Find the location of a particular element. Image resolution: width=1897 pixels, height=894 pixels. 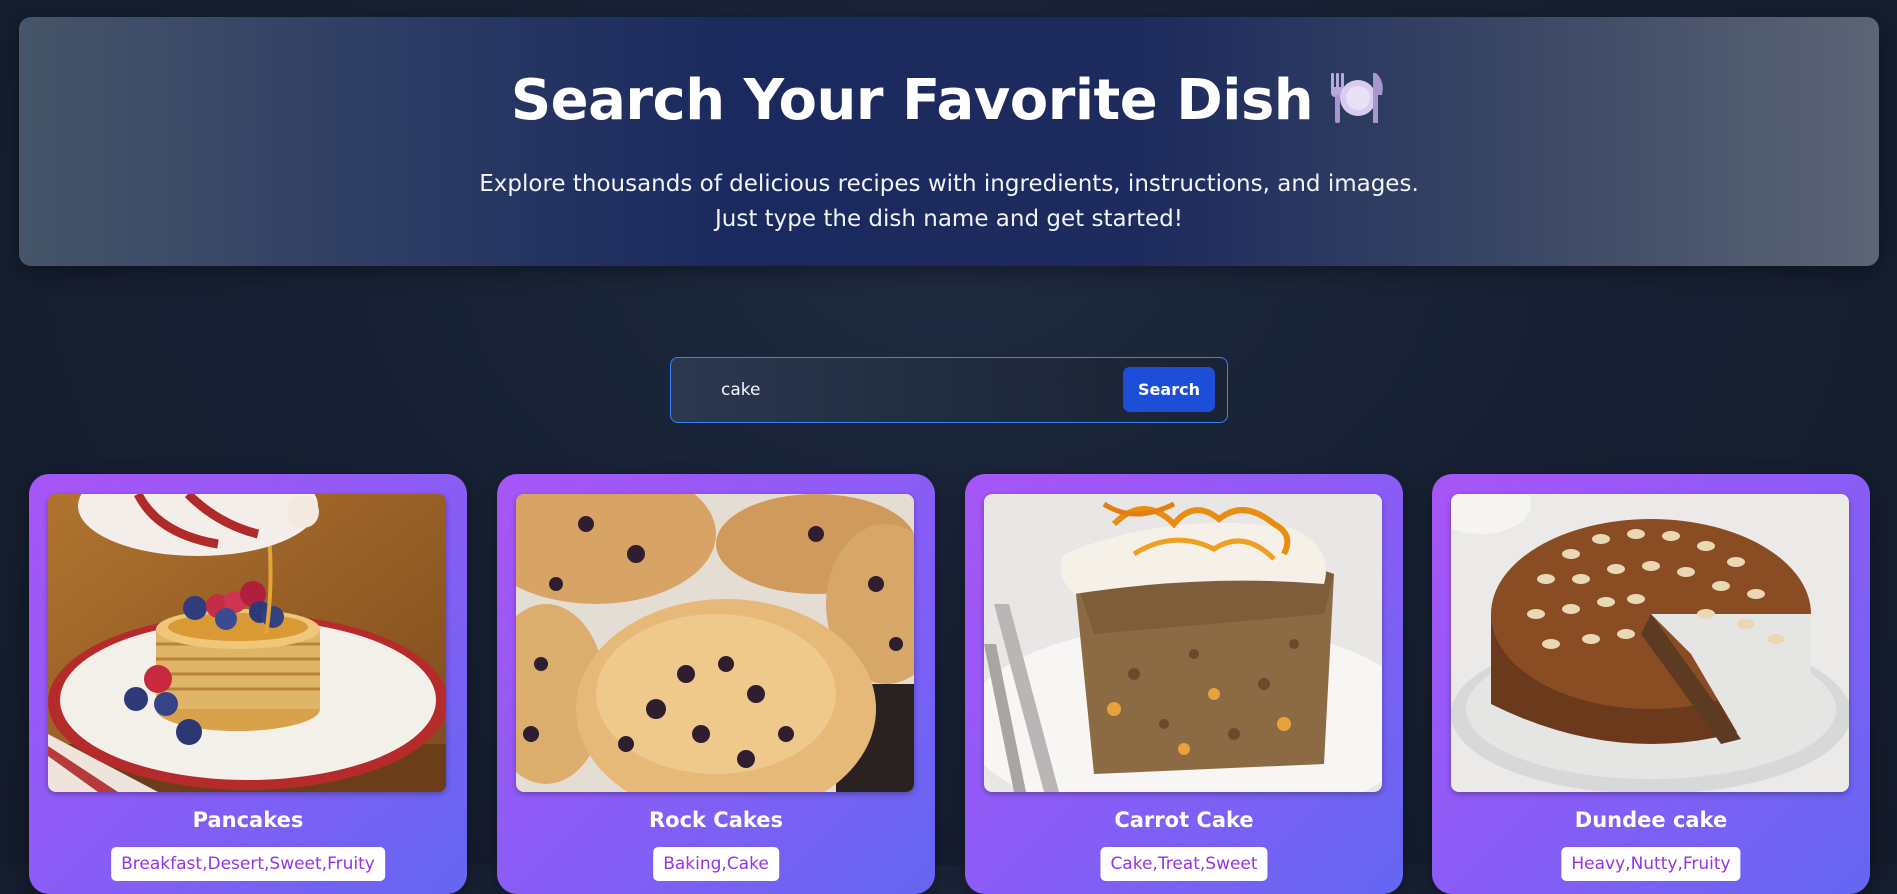

recipe-card: Carrot Cake Cake,Treat,Sweet is located at coordinates (1184, 684).